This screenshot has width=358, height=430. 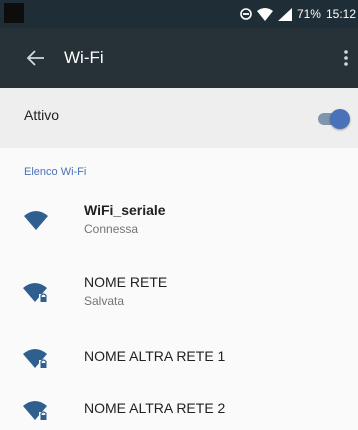 What do you see at coordinates (111, 229) in the screenshot?
I see `network-status: Connessa` at bounding box center [111, 229].